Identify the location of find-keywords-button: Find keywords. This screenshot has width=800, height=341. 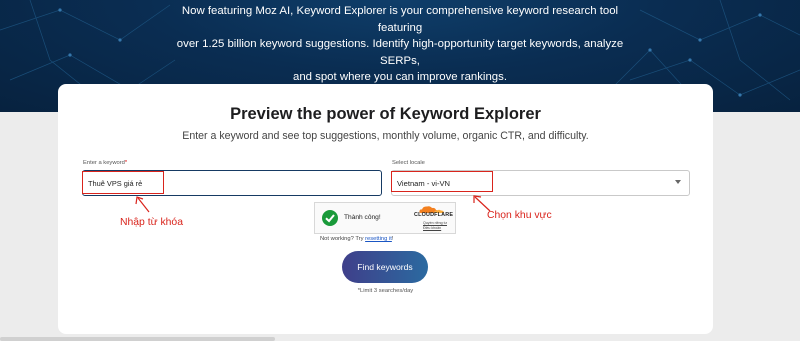
(385, 267).